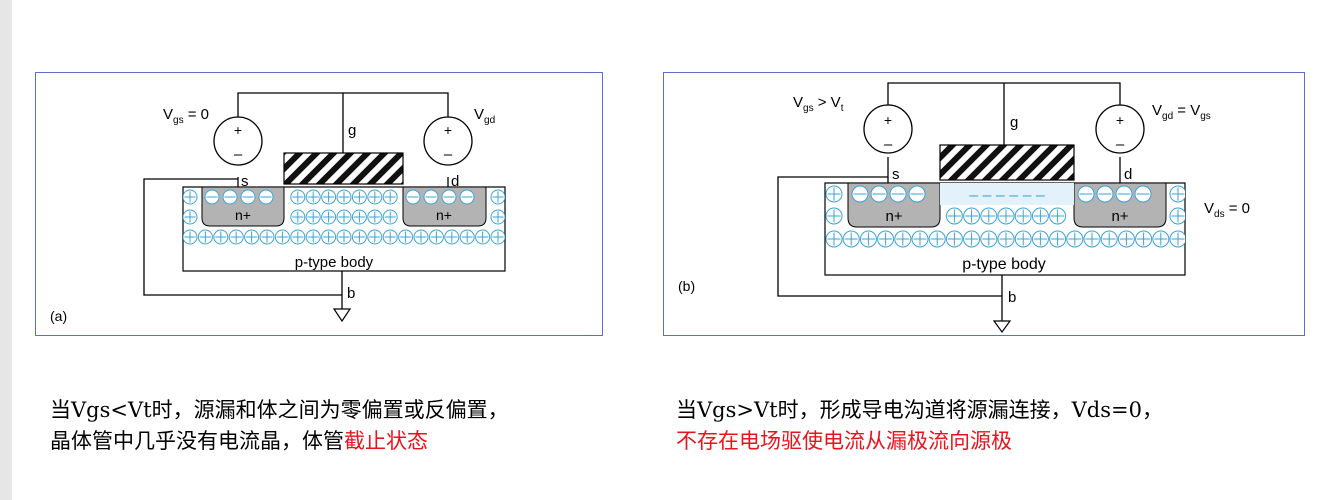 This screenshot has width=1336, height=500. What do you see at coordinates (818, 104) in the screenshot?
I see `vgs-label-b: Vgs > Vt` at bounding box center [818, 104].